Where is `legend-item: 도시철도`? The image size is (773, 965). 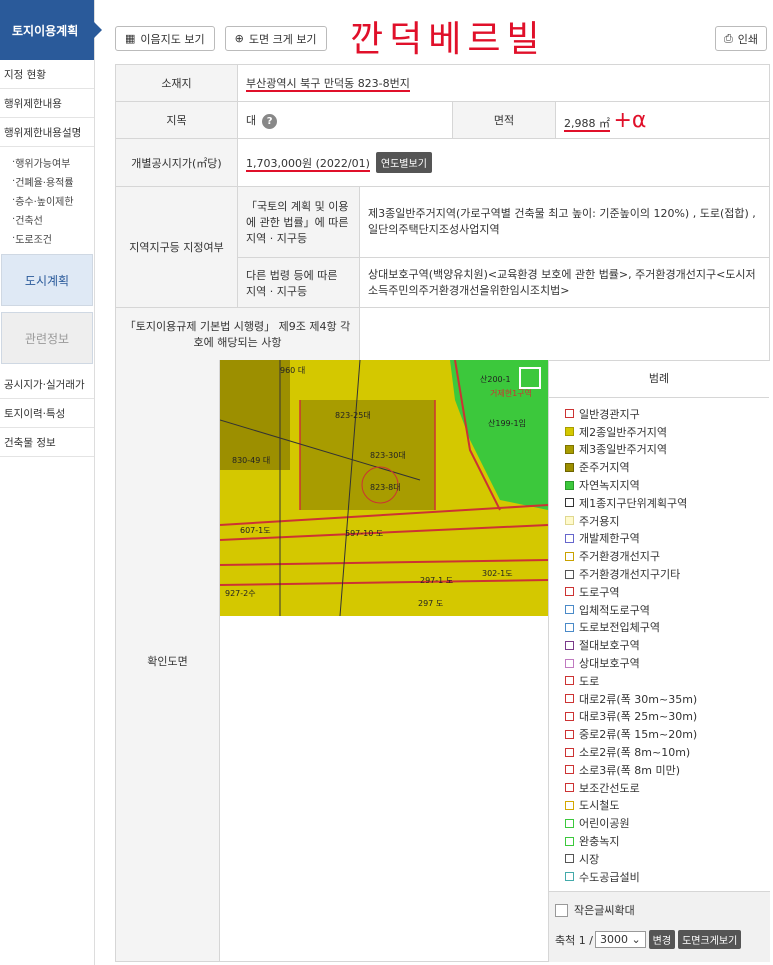 legend-item: 도시철도 is located at coordinates (667, 806).